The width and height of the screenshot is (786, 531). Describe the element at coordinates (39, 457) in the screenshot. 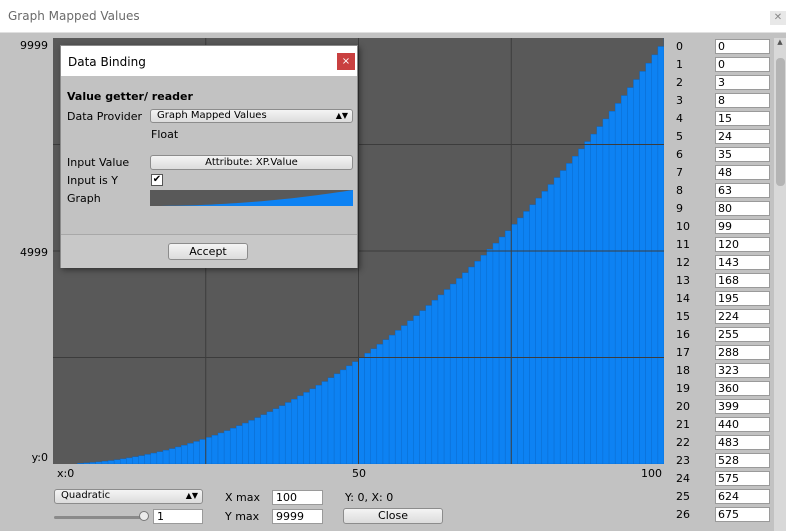

I see `y-label-bottom: y:0` at that location.